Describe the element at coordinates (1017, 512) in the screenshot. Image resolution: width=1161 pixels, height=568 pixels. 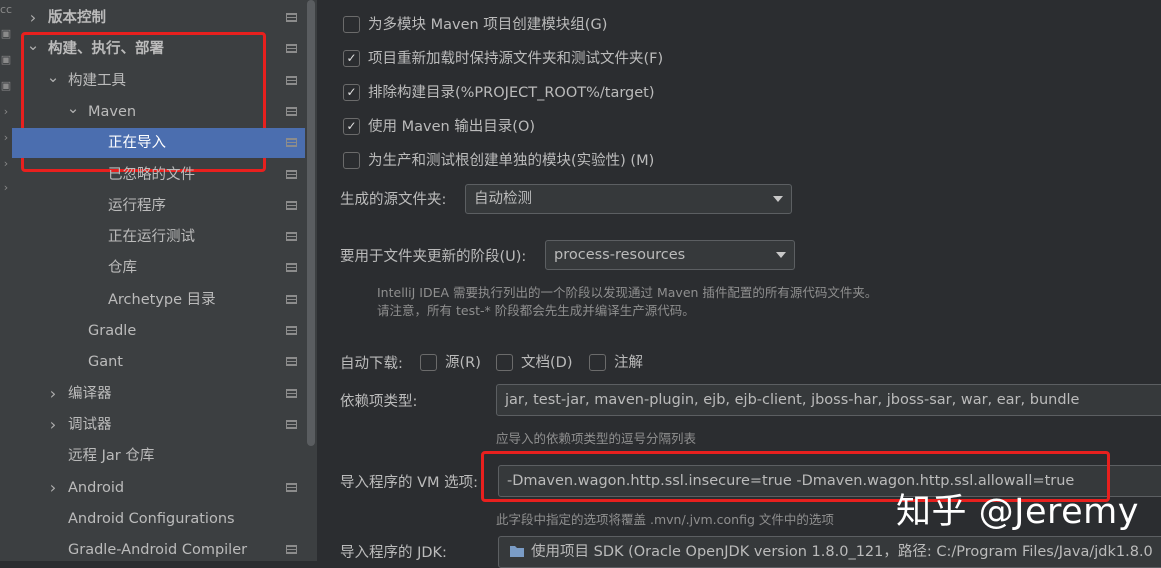
I see `watermark: 知乎 @Jeremy` at that location.